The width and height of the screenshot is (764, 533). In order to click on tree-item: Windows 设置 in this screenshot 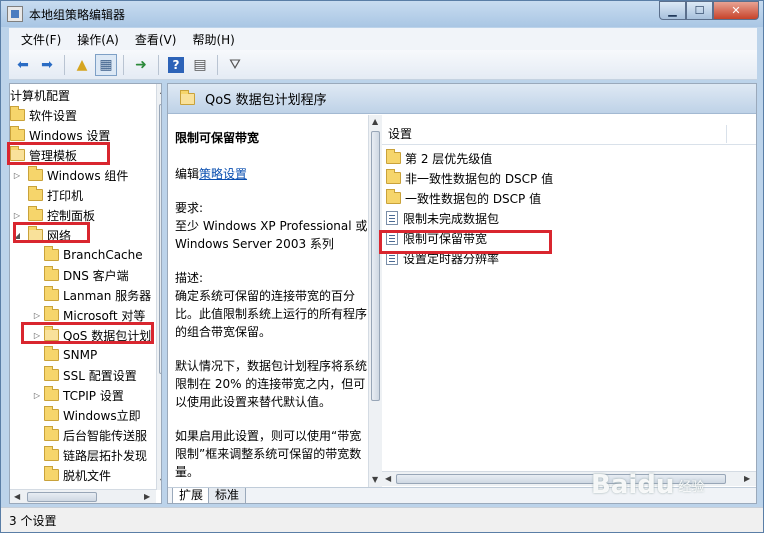, I will do `click(60, 135)`.